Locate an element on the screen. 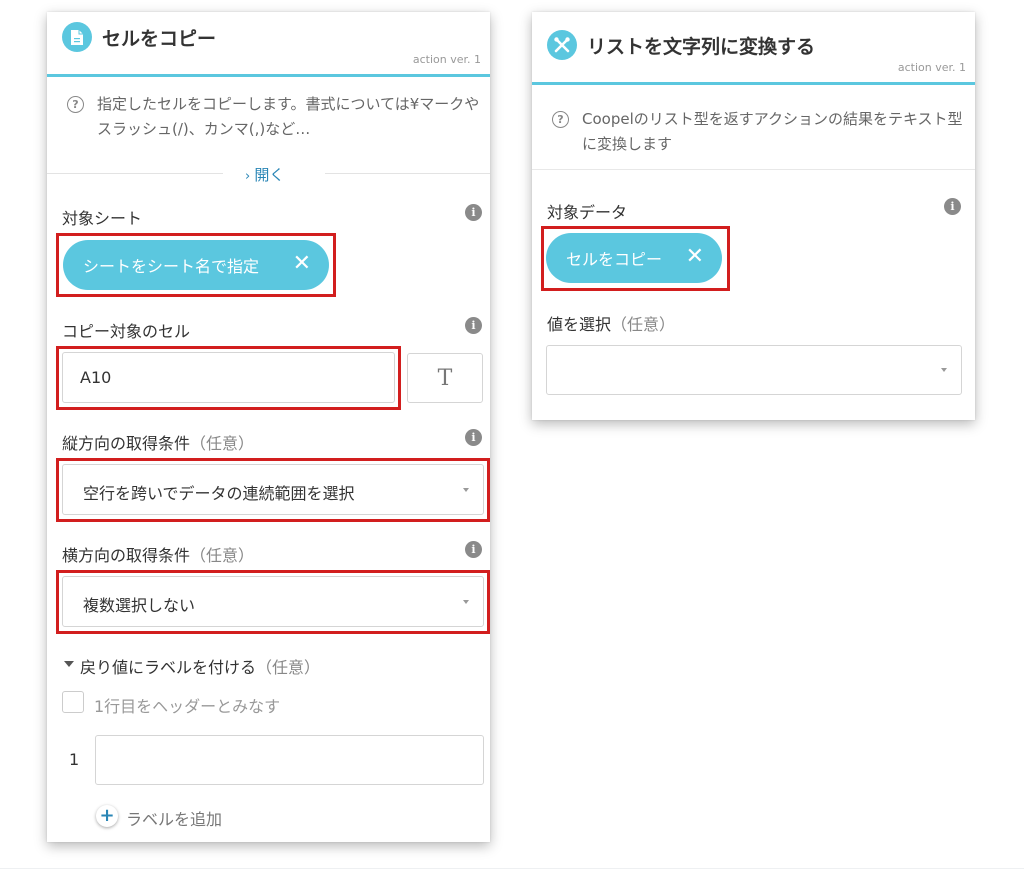  chevron-right-icon: › is located at coordinates (250, 176).